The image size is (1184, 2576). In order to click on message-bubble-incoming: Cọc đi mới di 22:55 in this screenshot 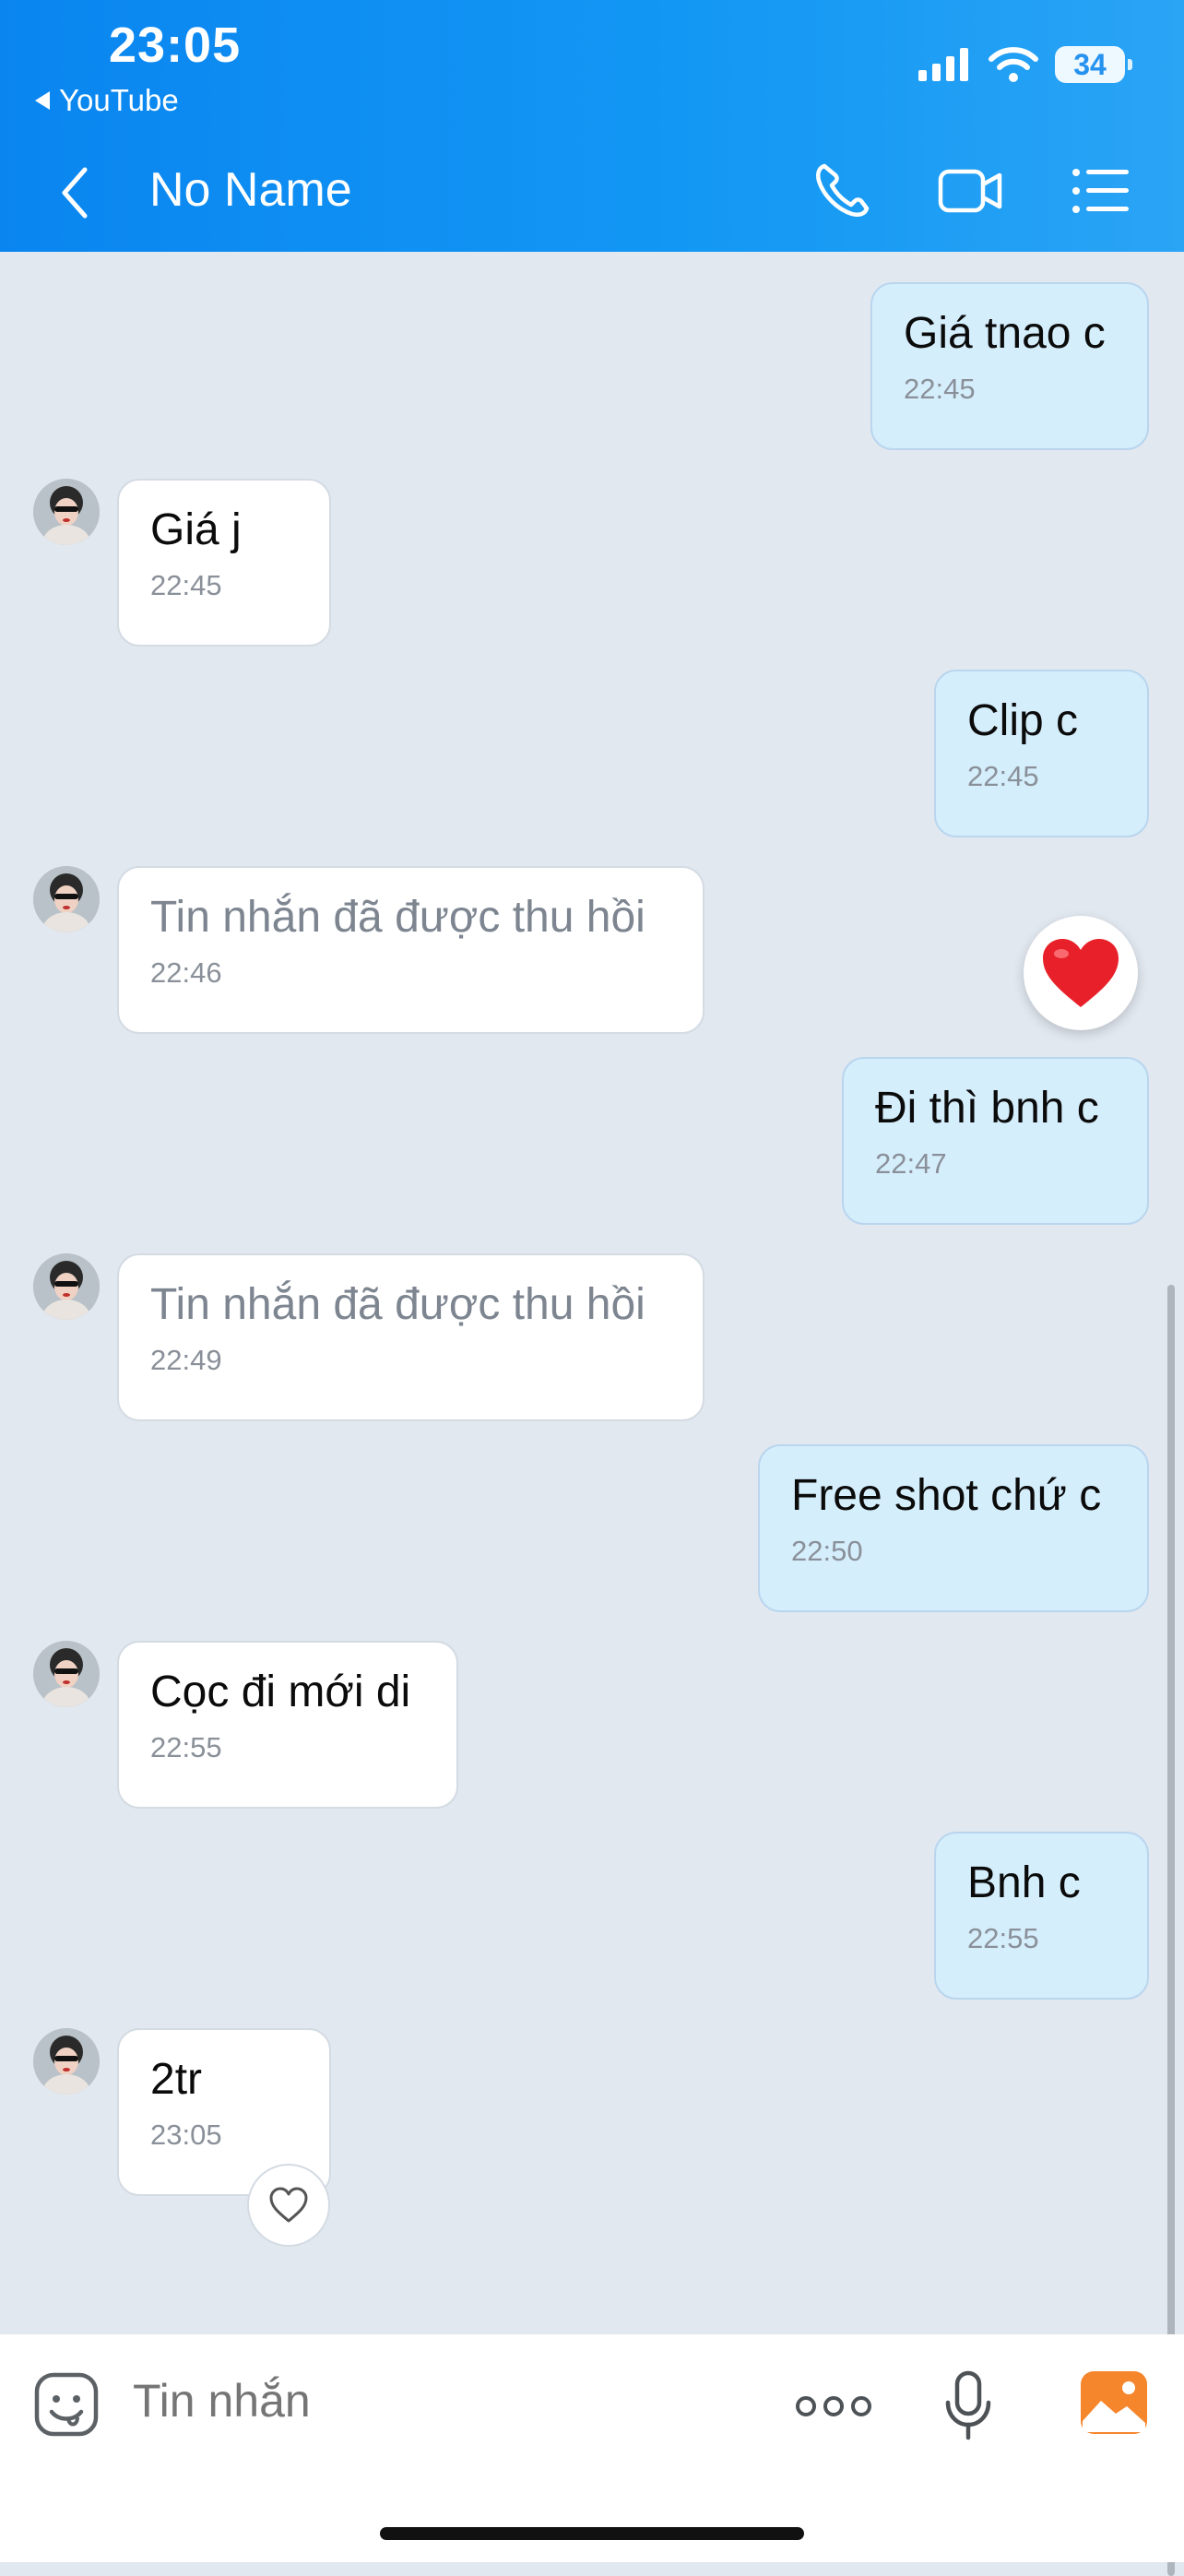, I will do `click(287, 1725)`.